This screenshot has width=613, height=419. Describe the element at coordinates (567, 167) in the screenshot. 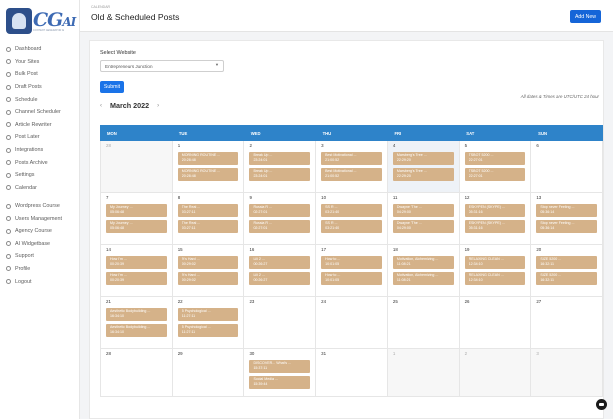

I see `calendar-day: 6` at that location.